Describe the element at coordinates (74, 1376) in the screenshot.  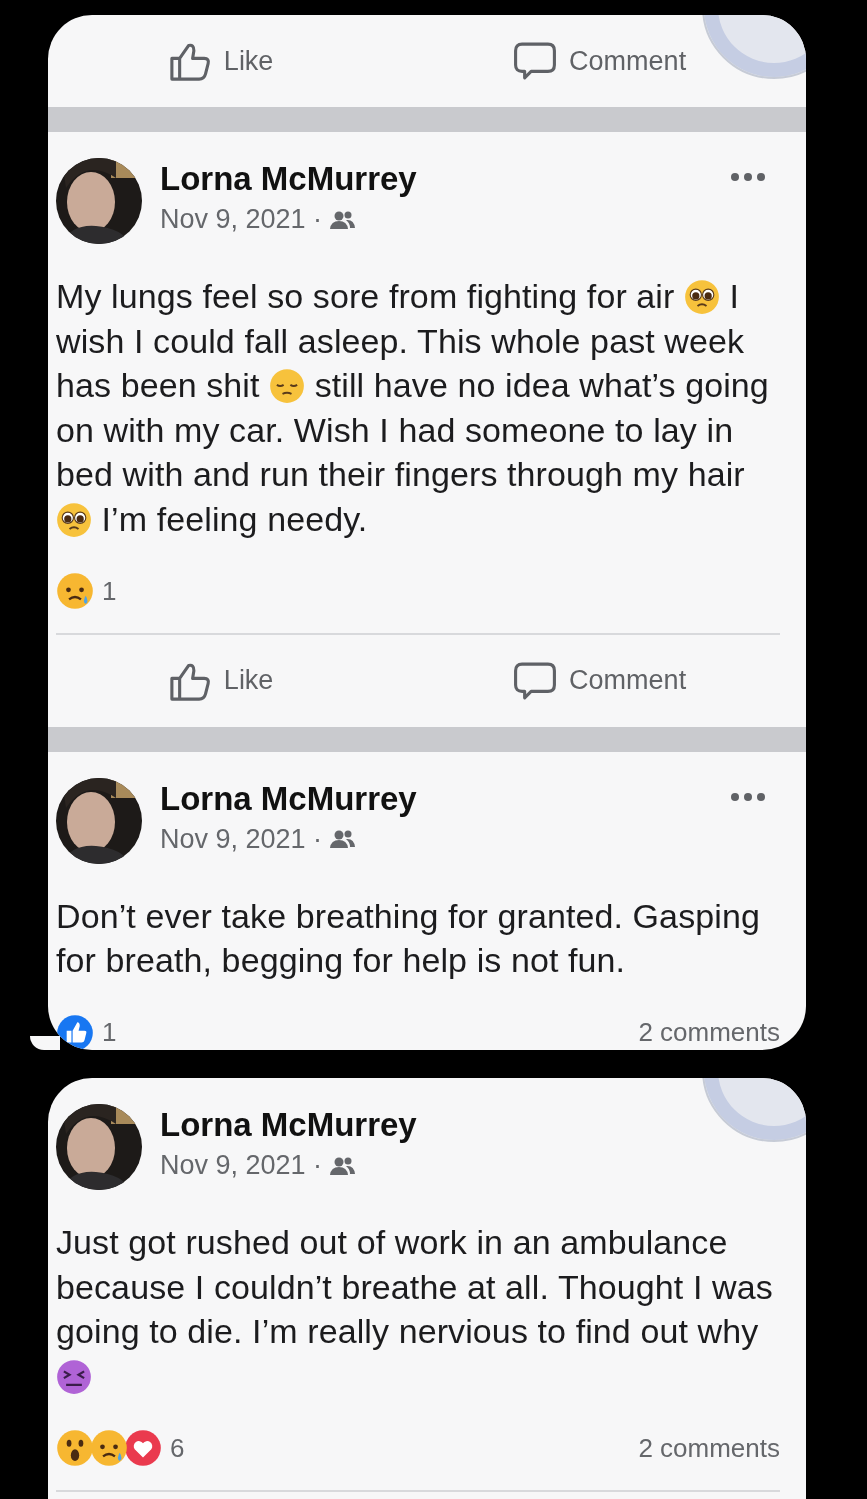
I see `dizzy-face-icon` at that location.